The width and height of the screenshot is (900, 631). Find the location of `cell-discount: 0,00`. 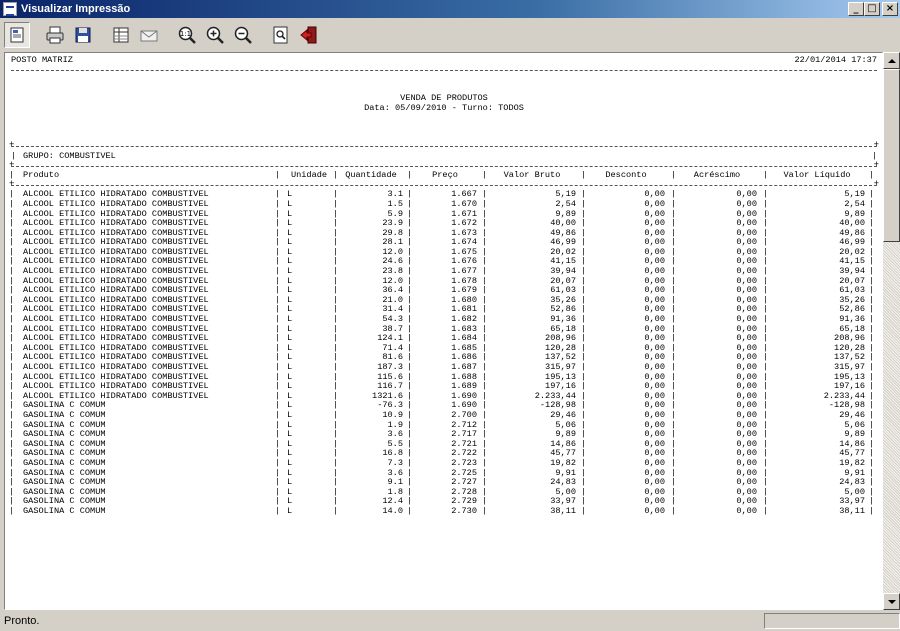

cell-discount: 0,00 is located at coordinates (654, 510).